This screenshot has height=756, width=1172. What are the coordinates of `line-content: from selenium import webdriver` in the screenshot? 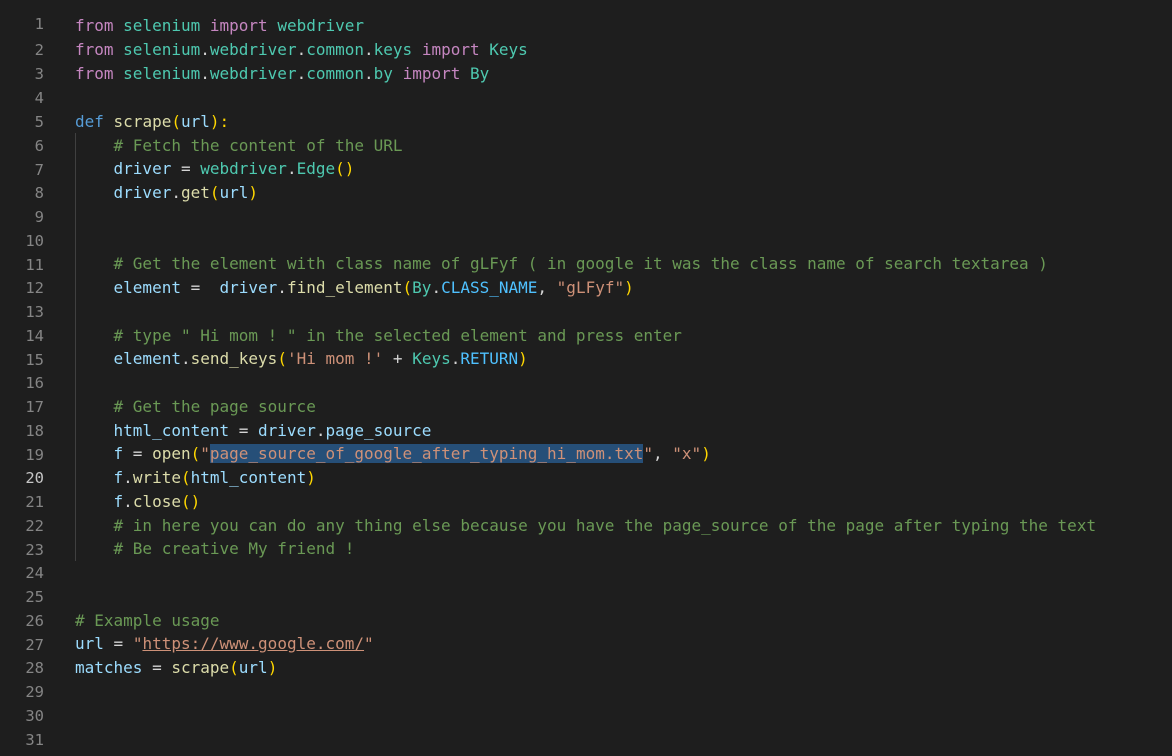 It's located at (219, 26).